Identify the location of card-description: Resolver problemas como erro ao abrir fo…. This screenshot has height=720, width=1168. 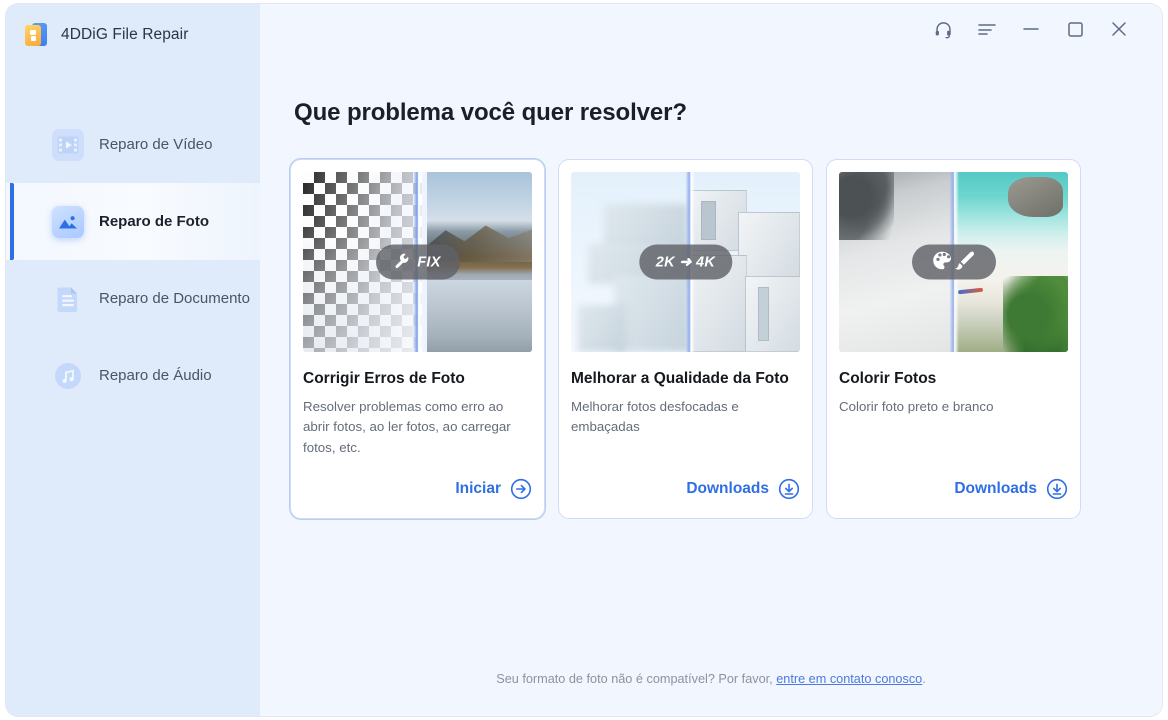
(407, 427).